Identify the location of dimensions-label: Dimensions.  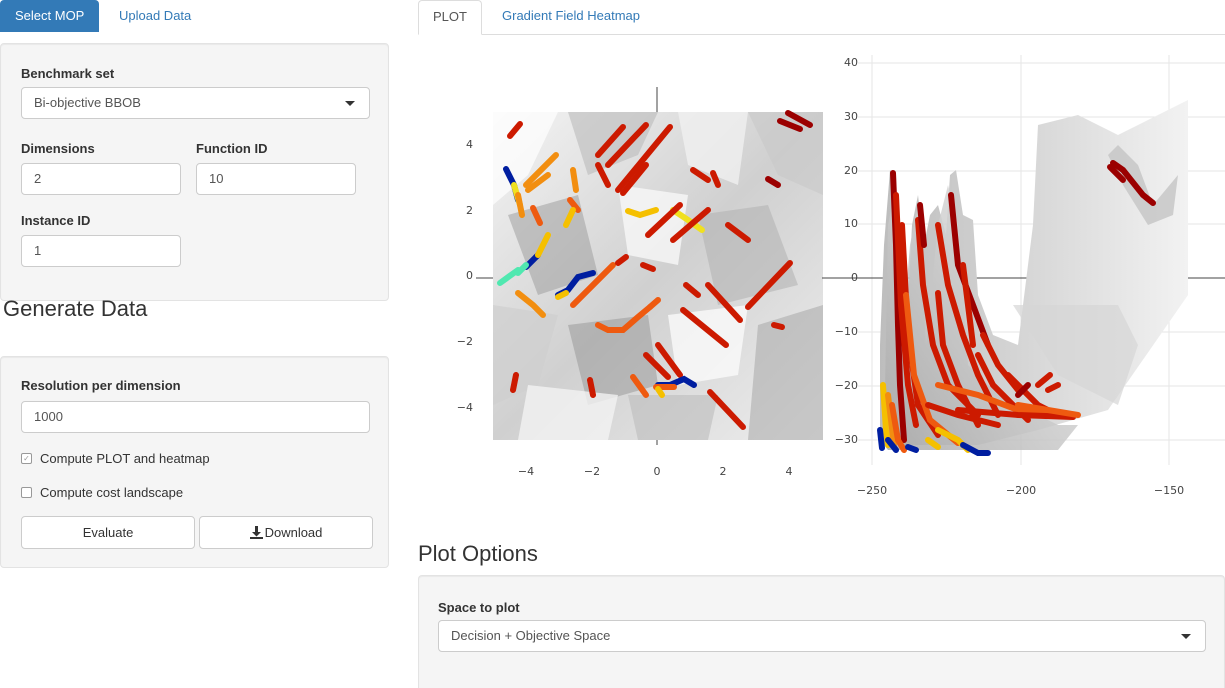
(58, 148).